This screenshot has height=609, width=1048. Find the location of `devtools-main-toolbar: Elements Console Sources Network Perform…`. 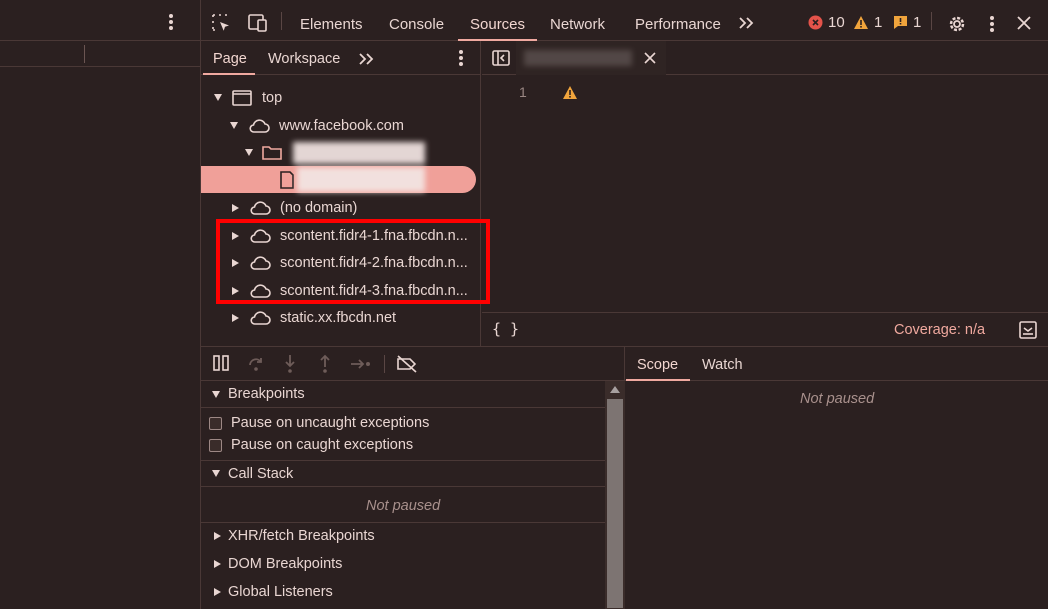

devtools-main-toolbar: Elements Console Sources Network Perform… is located at coordinates (624, 20).